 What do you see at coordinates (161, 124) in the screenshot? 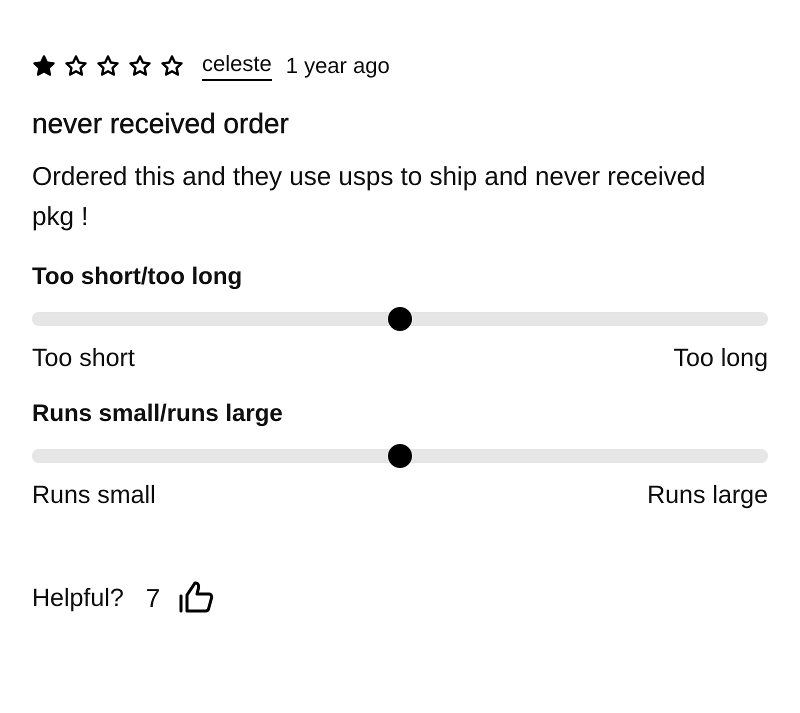
I see `review-title: never received order` at bounding box center [161, 124].